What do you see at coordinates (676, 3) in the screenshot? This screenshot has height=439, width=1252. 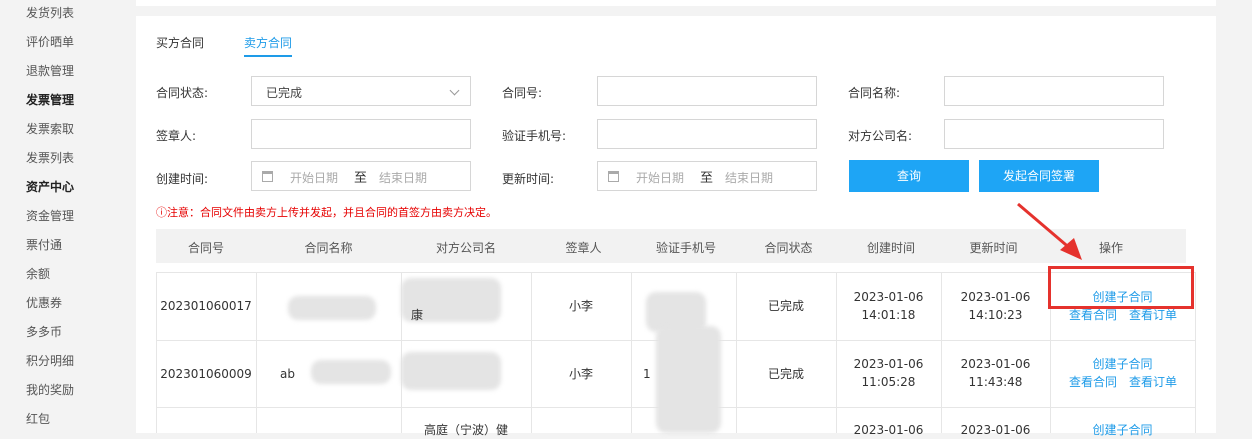 I see `top-card` at bounding box center [676, 3].